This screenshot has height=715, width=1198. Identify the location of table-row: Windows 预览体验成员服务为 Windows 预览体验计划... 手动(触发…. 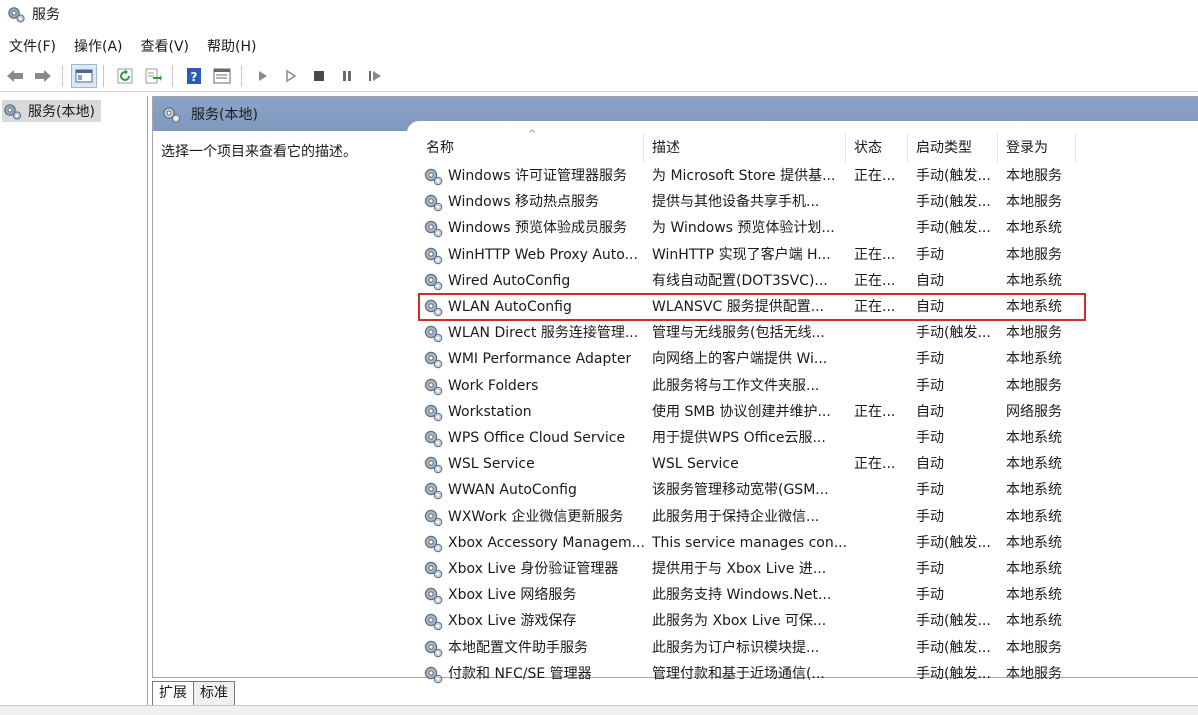
(758, 228).